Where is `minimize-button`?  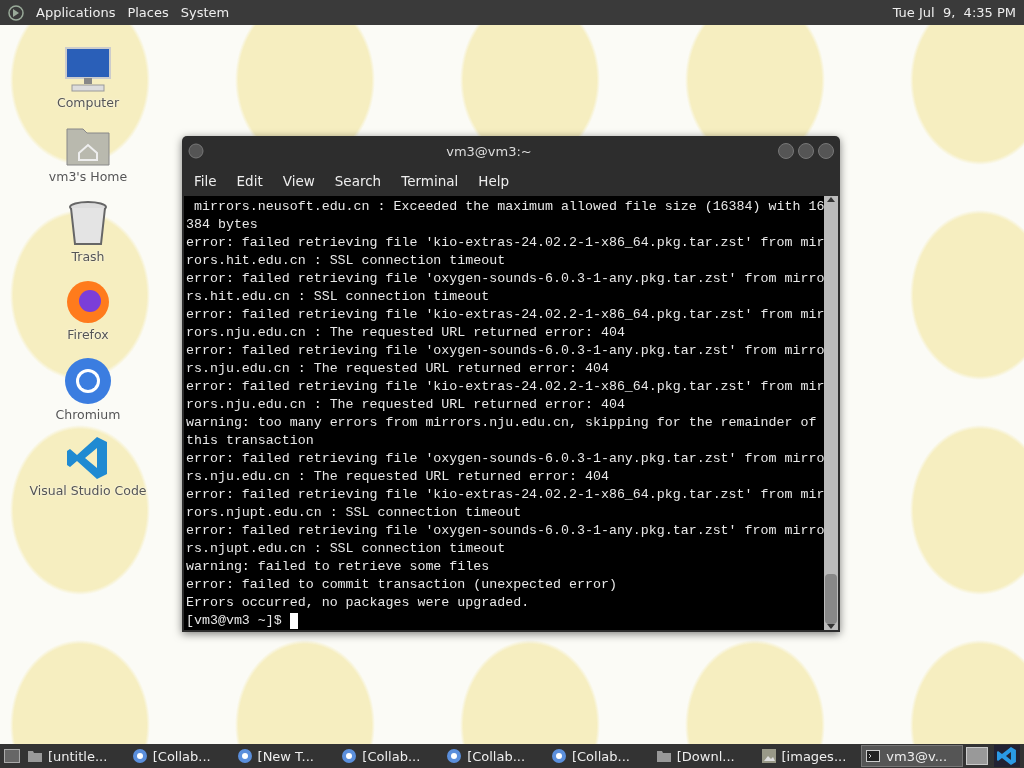
minimize-button is located at coordinates (786, 151).